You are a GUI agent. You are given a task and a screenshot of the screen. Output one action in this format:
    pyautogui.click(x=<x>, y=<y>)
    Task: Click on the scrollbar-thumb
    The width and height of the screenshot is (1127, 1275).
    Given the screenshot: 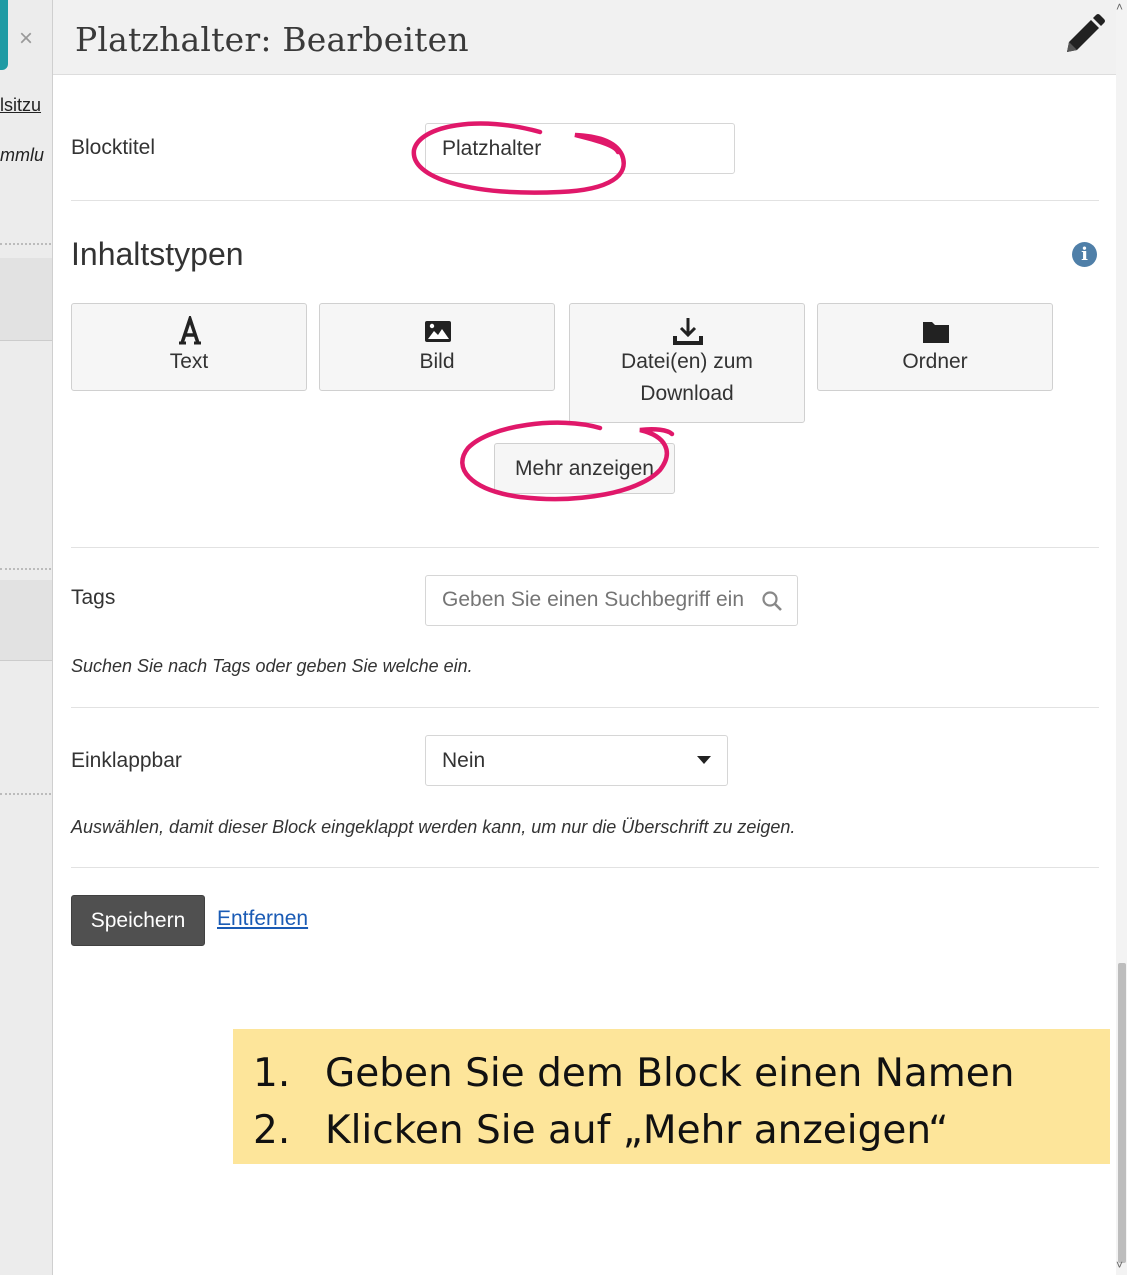 What is the action you would take?
    pyautogui.click(x=1122, y=1113)
    